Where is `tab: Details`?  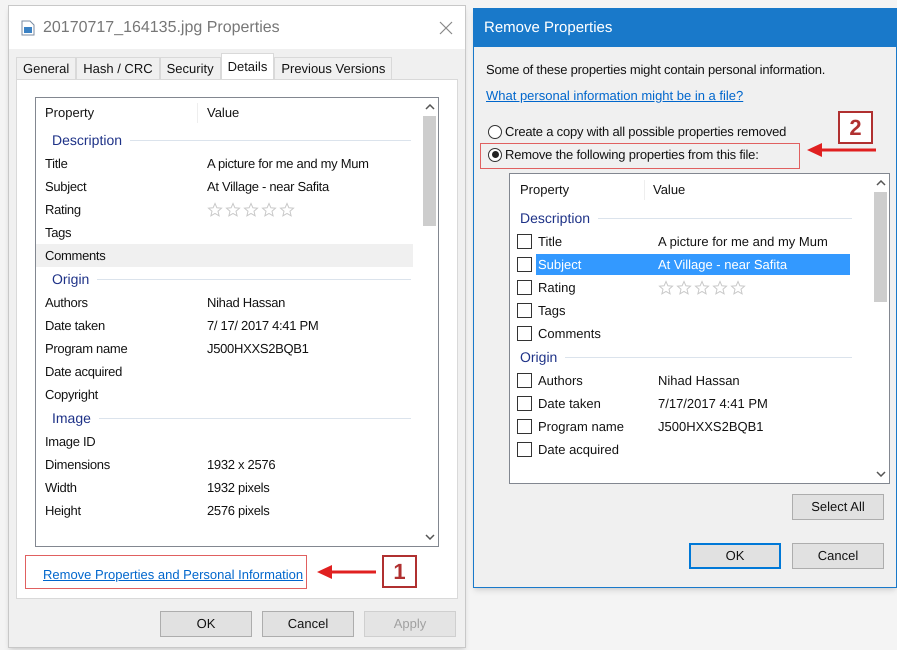
tab: Details is located at coordinates (247, 66).